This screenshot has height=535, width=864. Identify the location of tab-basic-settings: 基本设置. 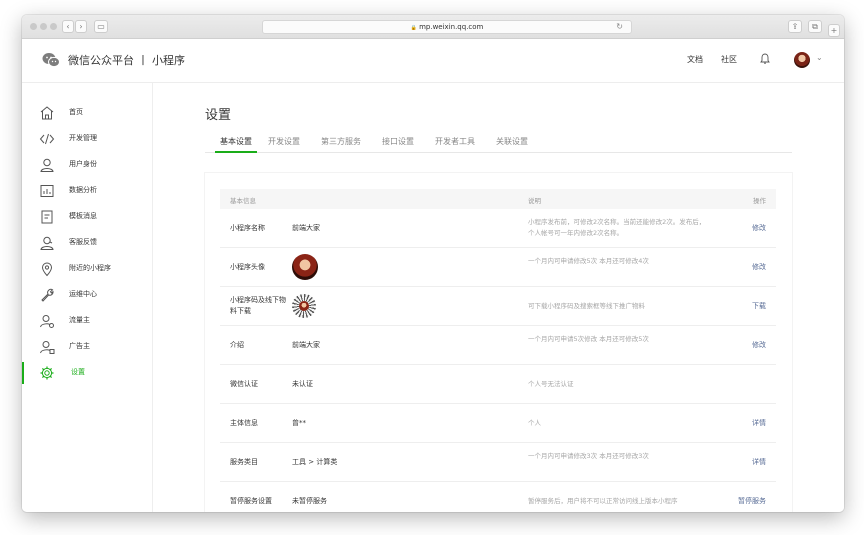
(236, 144).